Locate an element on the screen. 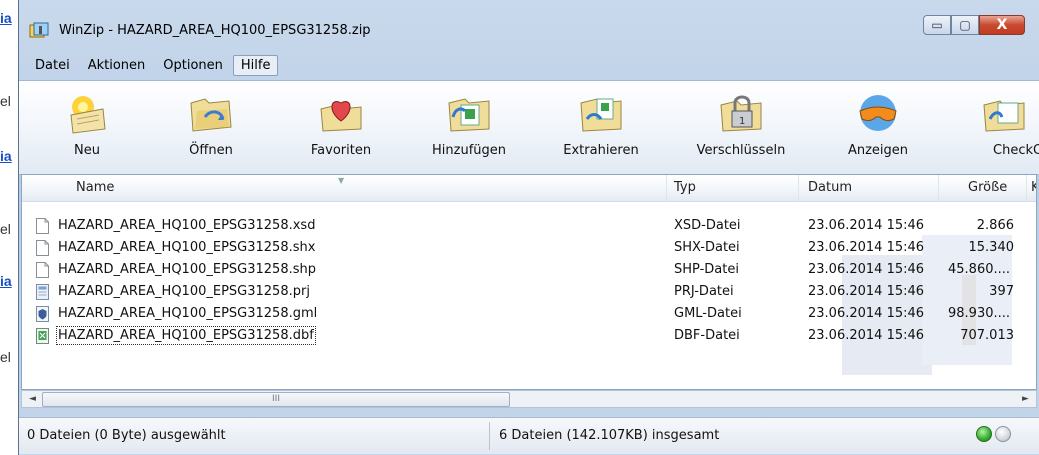 This screenshot has height=455, width=1039. scroll-left-button: ◄ is located at coordinates (32, 399).